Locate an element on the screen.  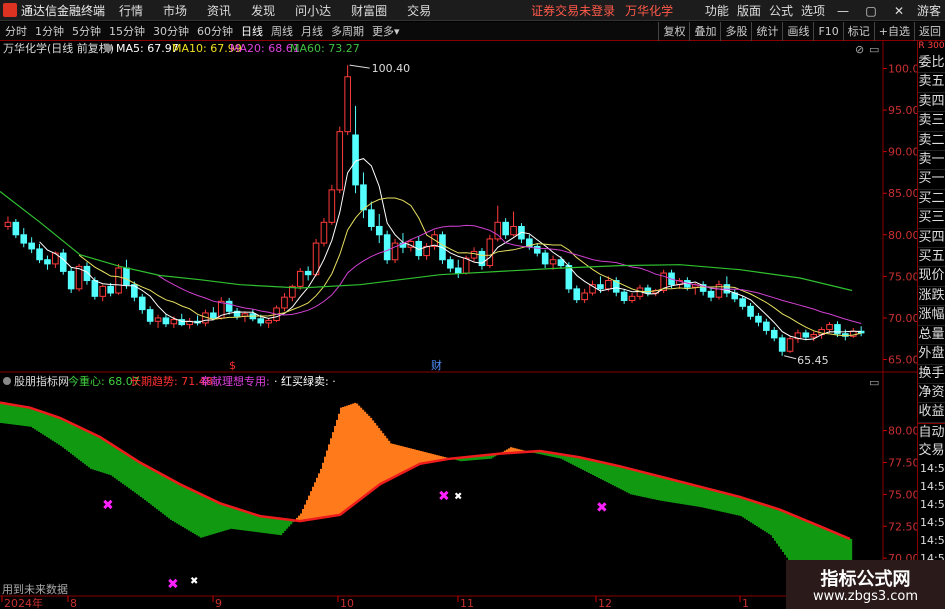
menu-item-layout: 版面 is located at coordinates (749, 10).